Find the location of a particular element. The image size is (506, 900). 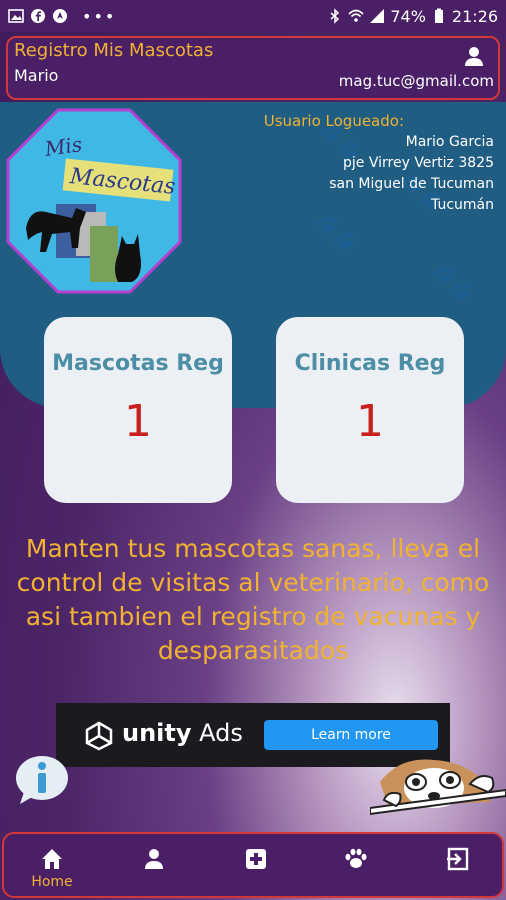

gallery-icon is located at coordinates (16, 16).